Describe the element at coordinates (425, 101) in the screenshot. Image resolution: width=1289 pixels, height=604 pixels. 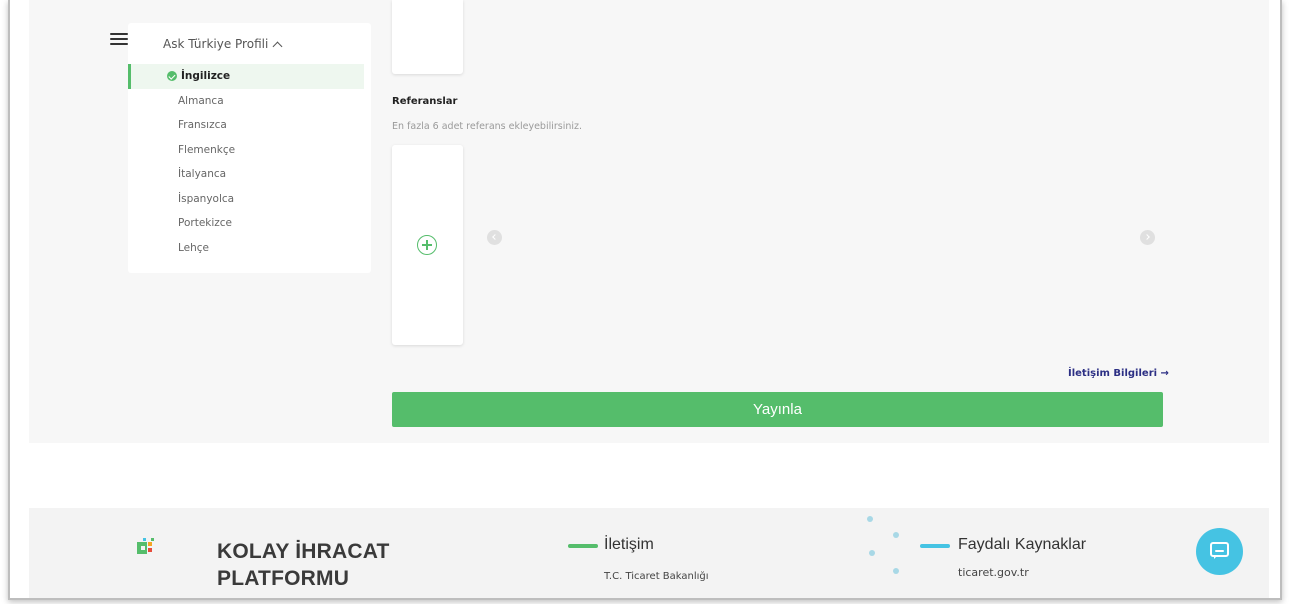
I see `references-title: Referanslar` at that location.